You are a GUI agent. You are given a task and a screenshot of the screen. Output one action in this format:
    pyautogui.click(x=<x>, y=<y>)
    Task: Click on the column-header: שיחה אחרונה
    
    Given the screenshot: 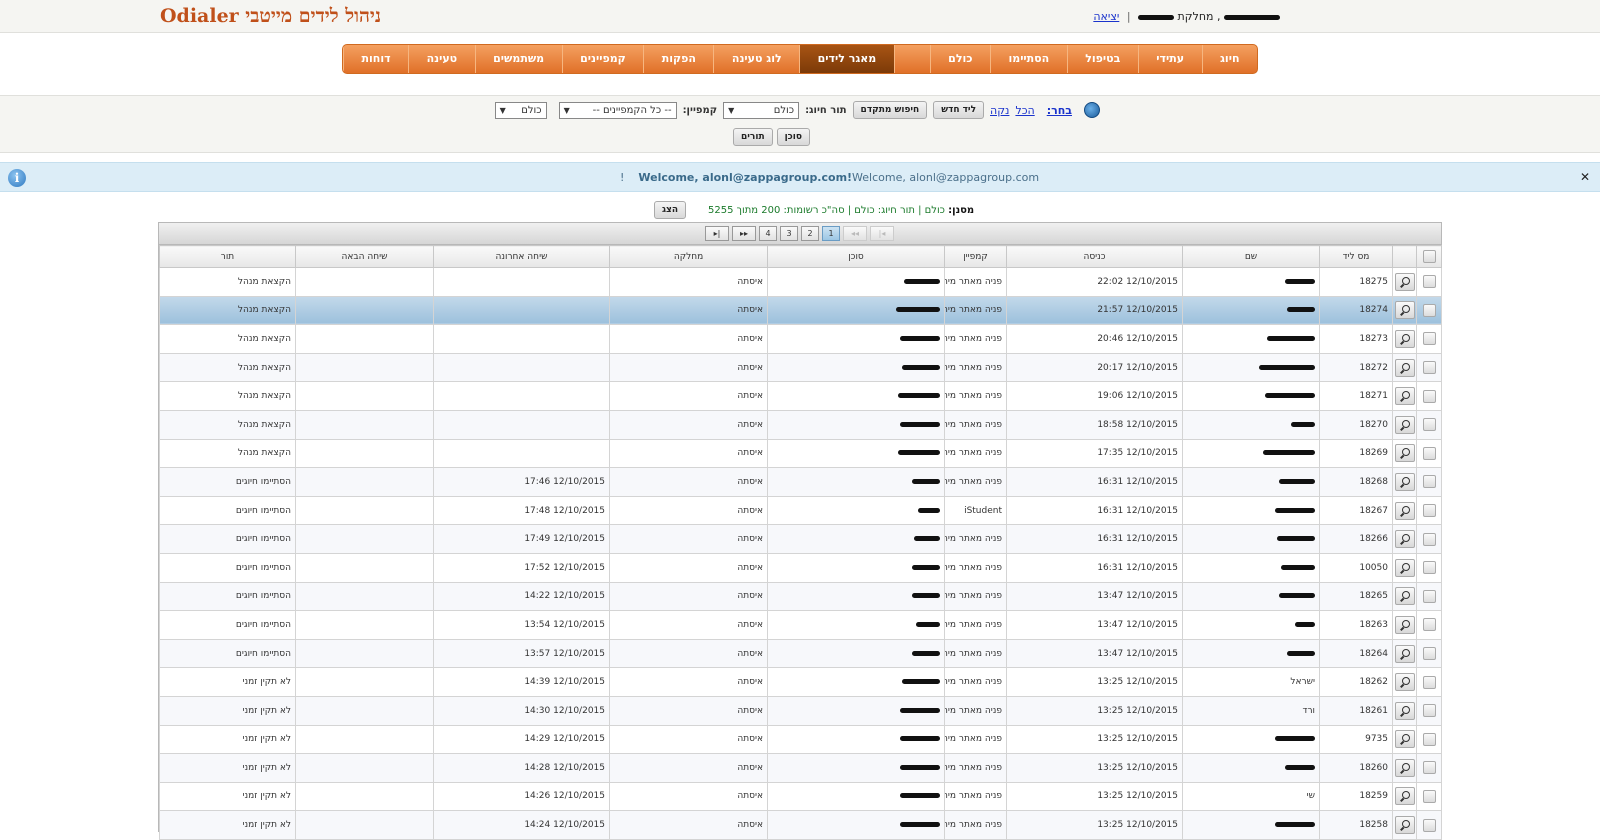 What is the action you would take?
    pyautogui.click(x=521, y=256)
    